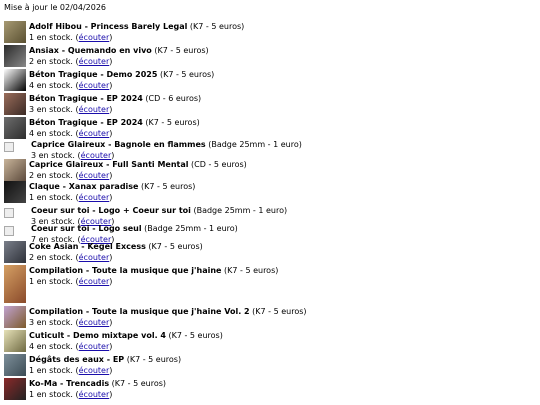 Image resolution: width=540 pixels, height=405 pixels. I want to click on item-title: Coeur sur toi - Logo + Coeur sur toi, so click(111, 210).